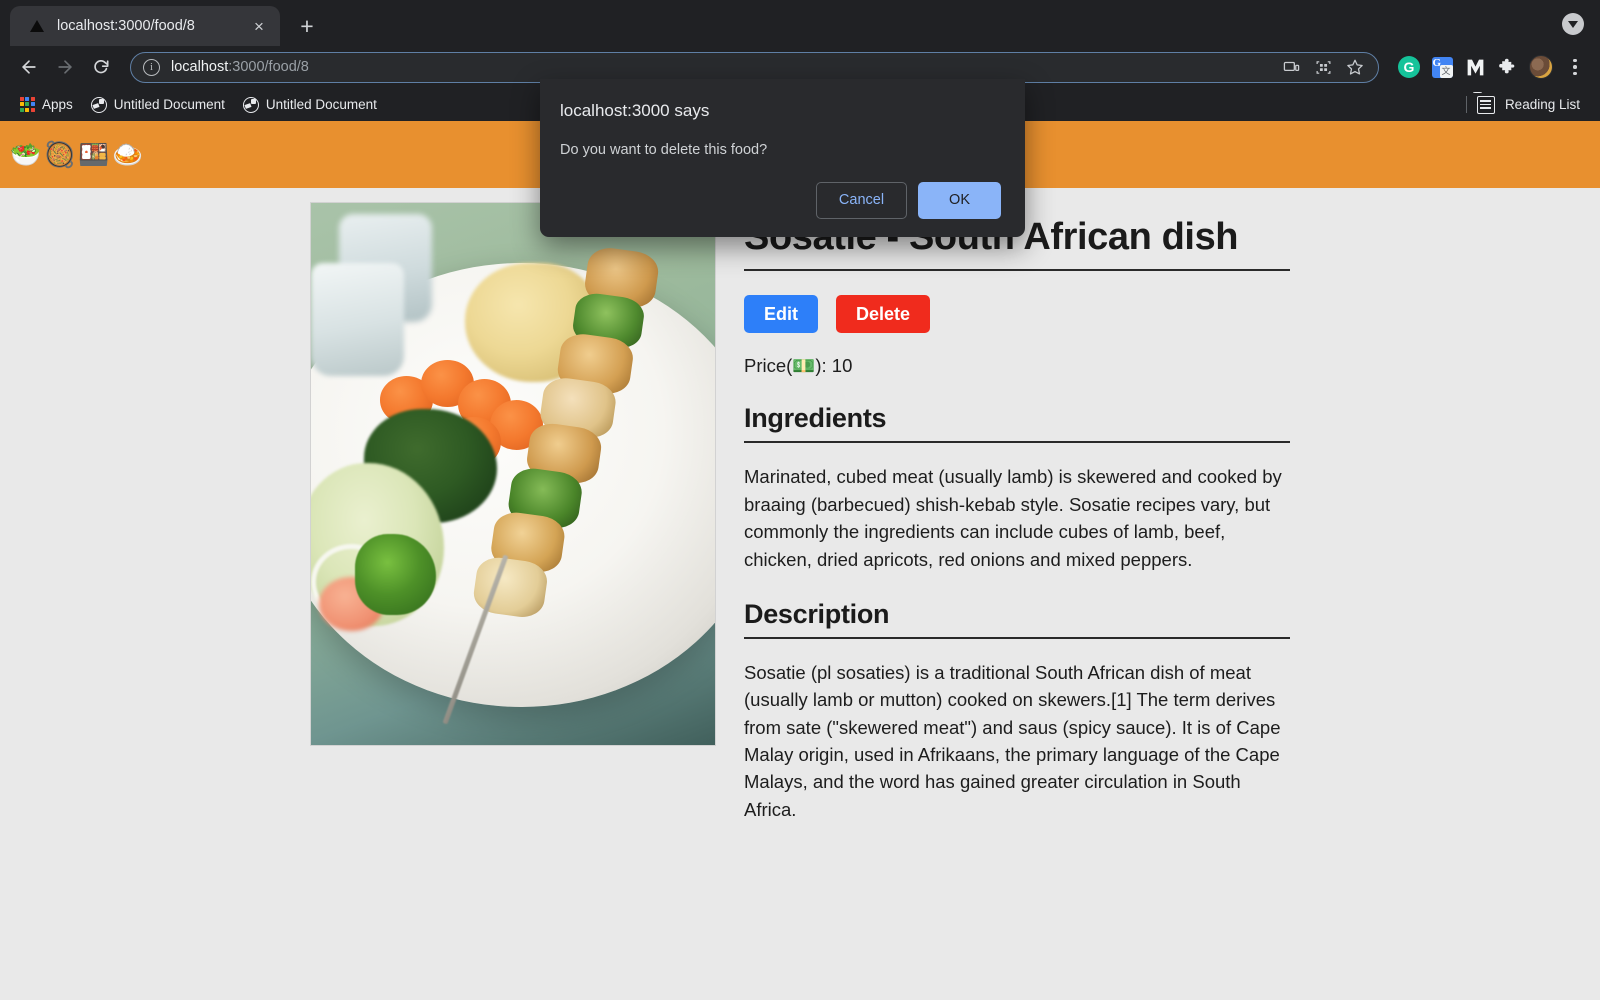 This screenshot has height=1000, width=1600. I want to click on tab-localhost-food-8: localhost:3000/food/8 ×, so click(145, 26).